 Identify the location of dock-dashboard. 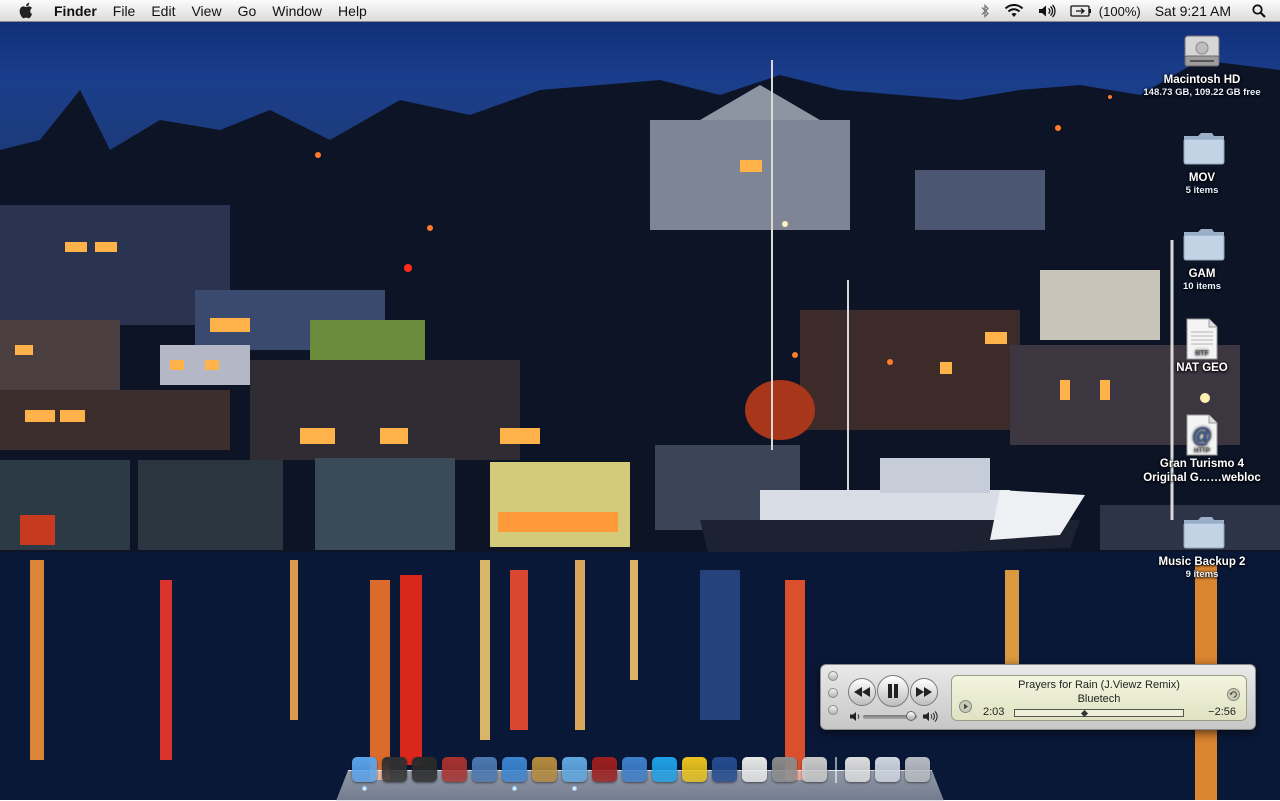
(394, 769).